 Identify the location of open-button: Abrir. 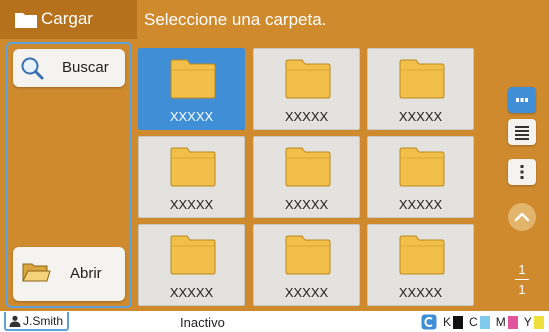
(69, 274).